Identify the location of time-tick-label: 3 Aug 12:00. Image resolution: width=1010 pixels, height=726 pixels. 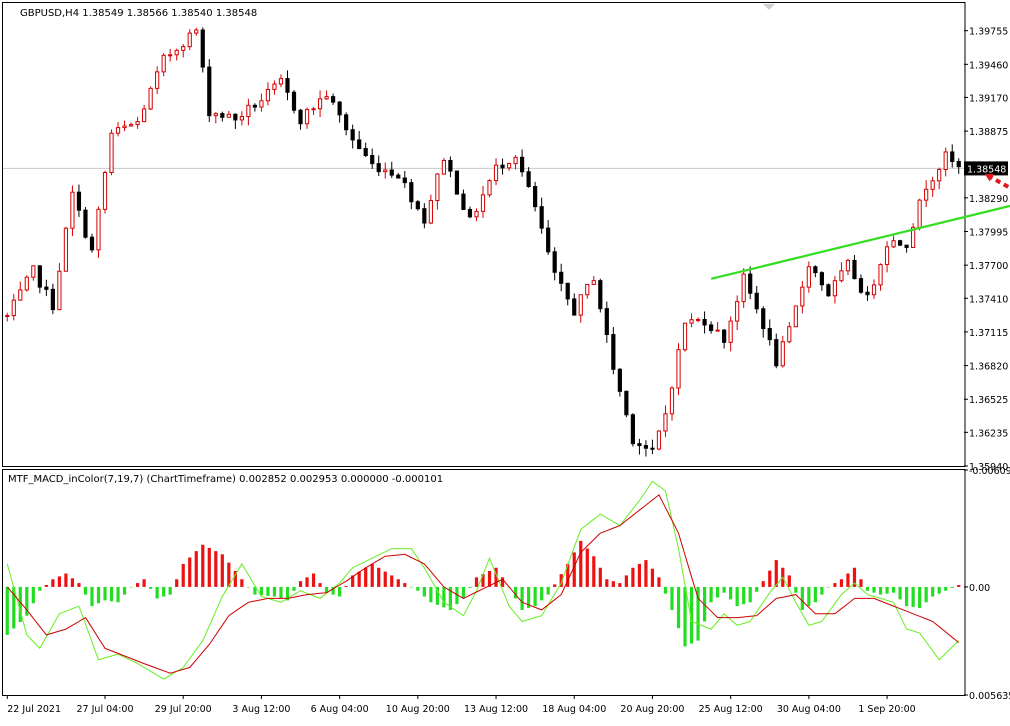
(261, 709).